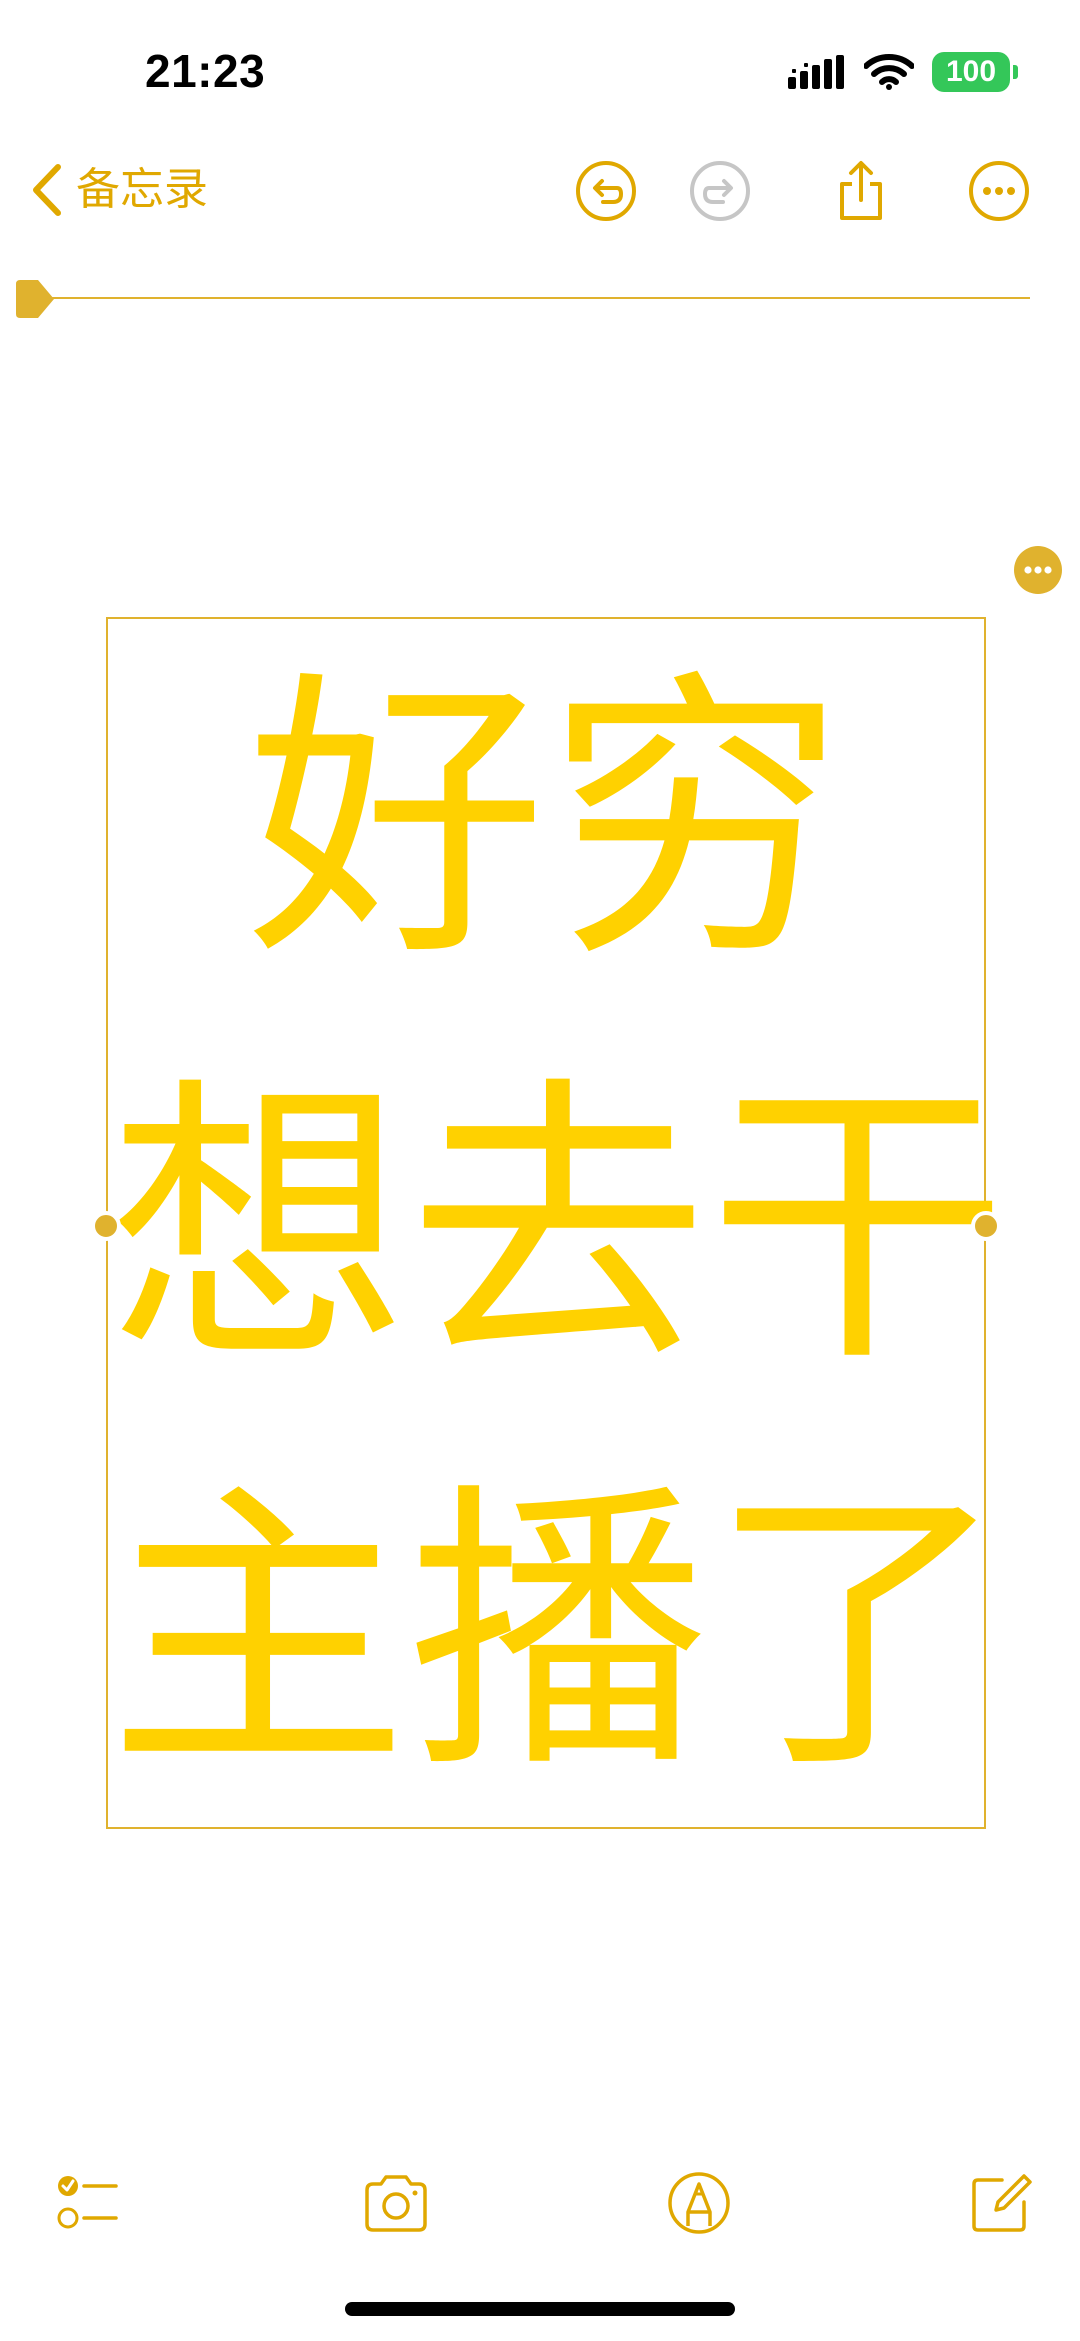 The image size is (1080, 2341). I want to click on redo-button, so click(720, 191).